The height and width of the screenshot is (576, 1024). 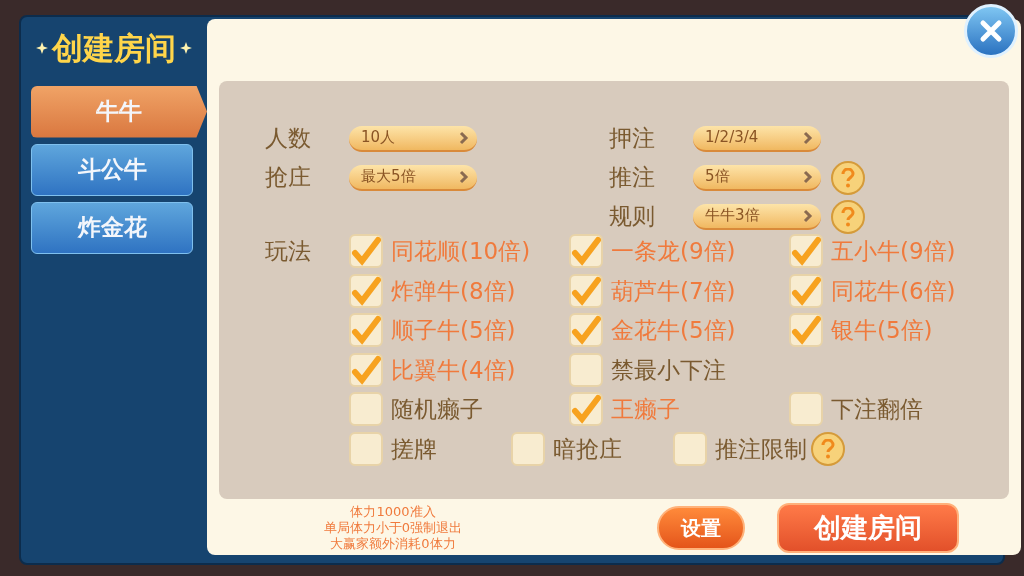 What do you see at coordinates (893, 291) in the screenshot?
I see `option-label: 同花牛(6倍)` at bounding box center [893, 291].